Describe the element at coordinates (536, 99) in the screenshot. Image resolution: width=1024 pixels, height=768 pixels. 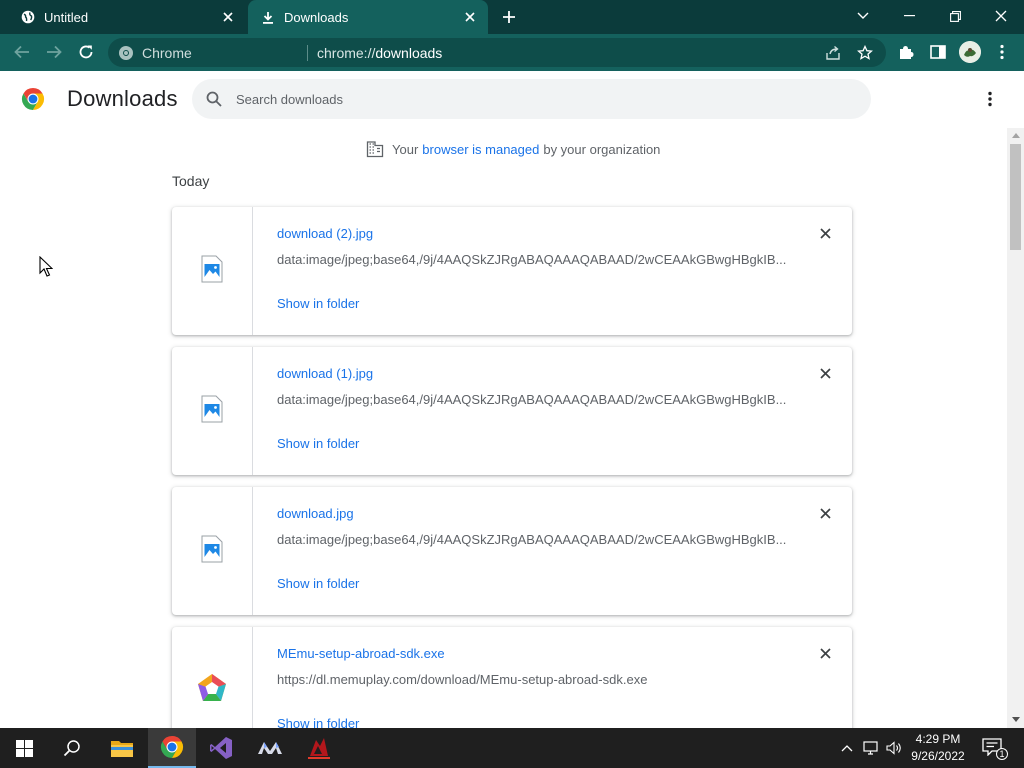
I see `search-input` at that location.